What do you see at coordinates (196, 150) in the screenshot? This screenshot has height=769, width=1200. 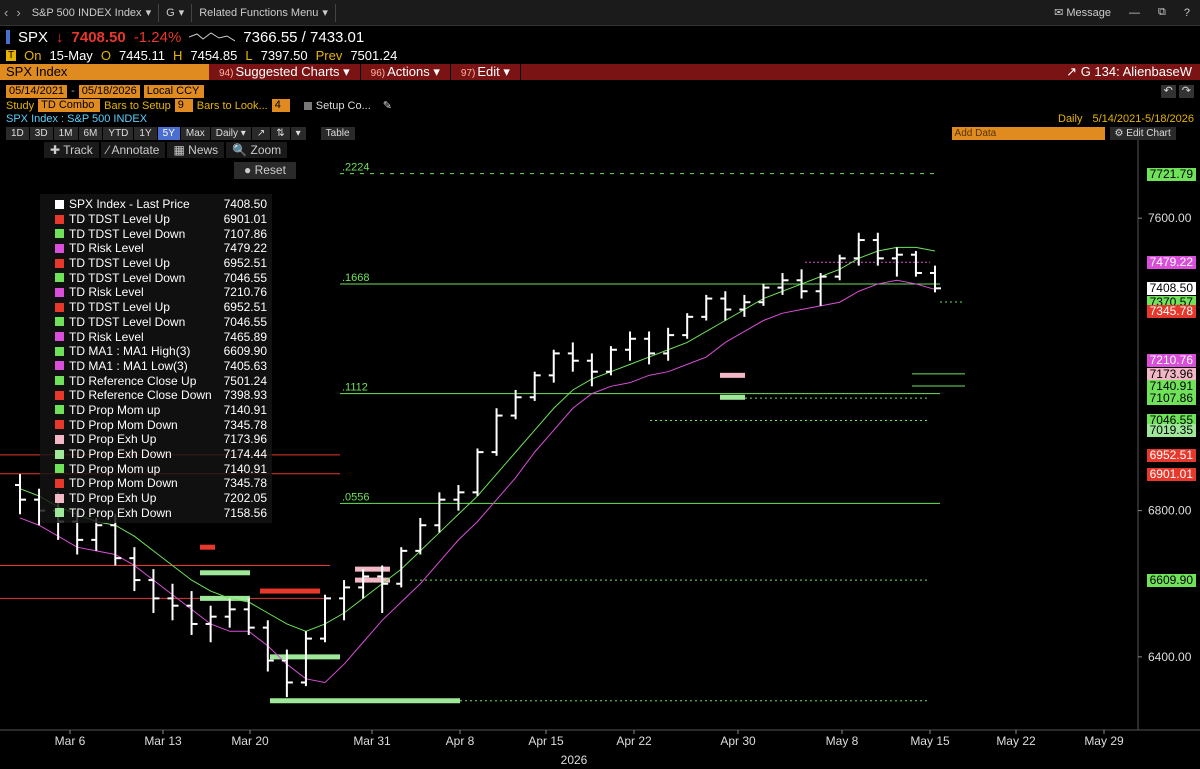 I see `news-button: ▦ News` at bounding box center [196, 150].